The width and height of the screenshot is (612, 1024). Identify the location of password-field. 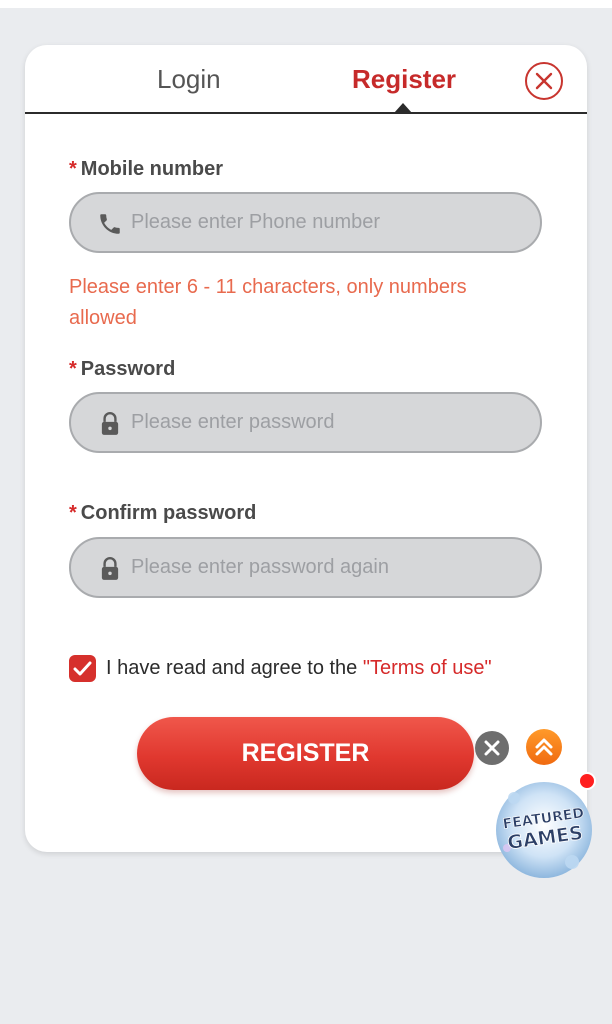
(305, 422).